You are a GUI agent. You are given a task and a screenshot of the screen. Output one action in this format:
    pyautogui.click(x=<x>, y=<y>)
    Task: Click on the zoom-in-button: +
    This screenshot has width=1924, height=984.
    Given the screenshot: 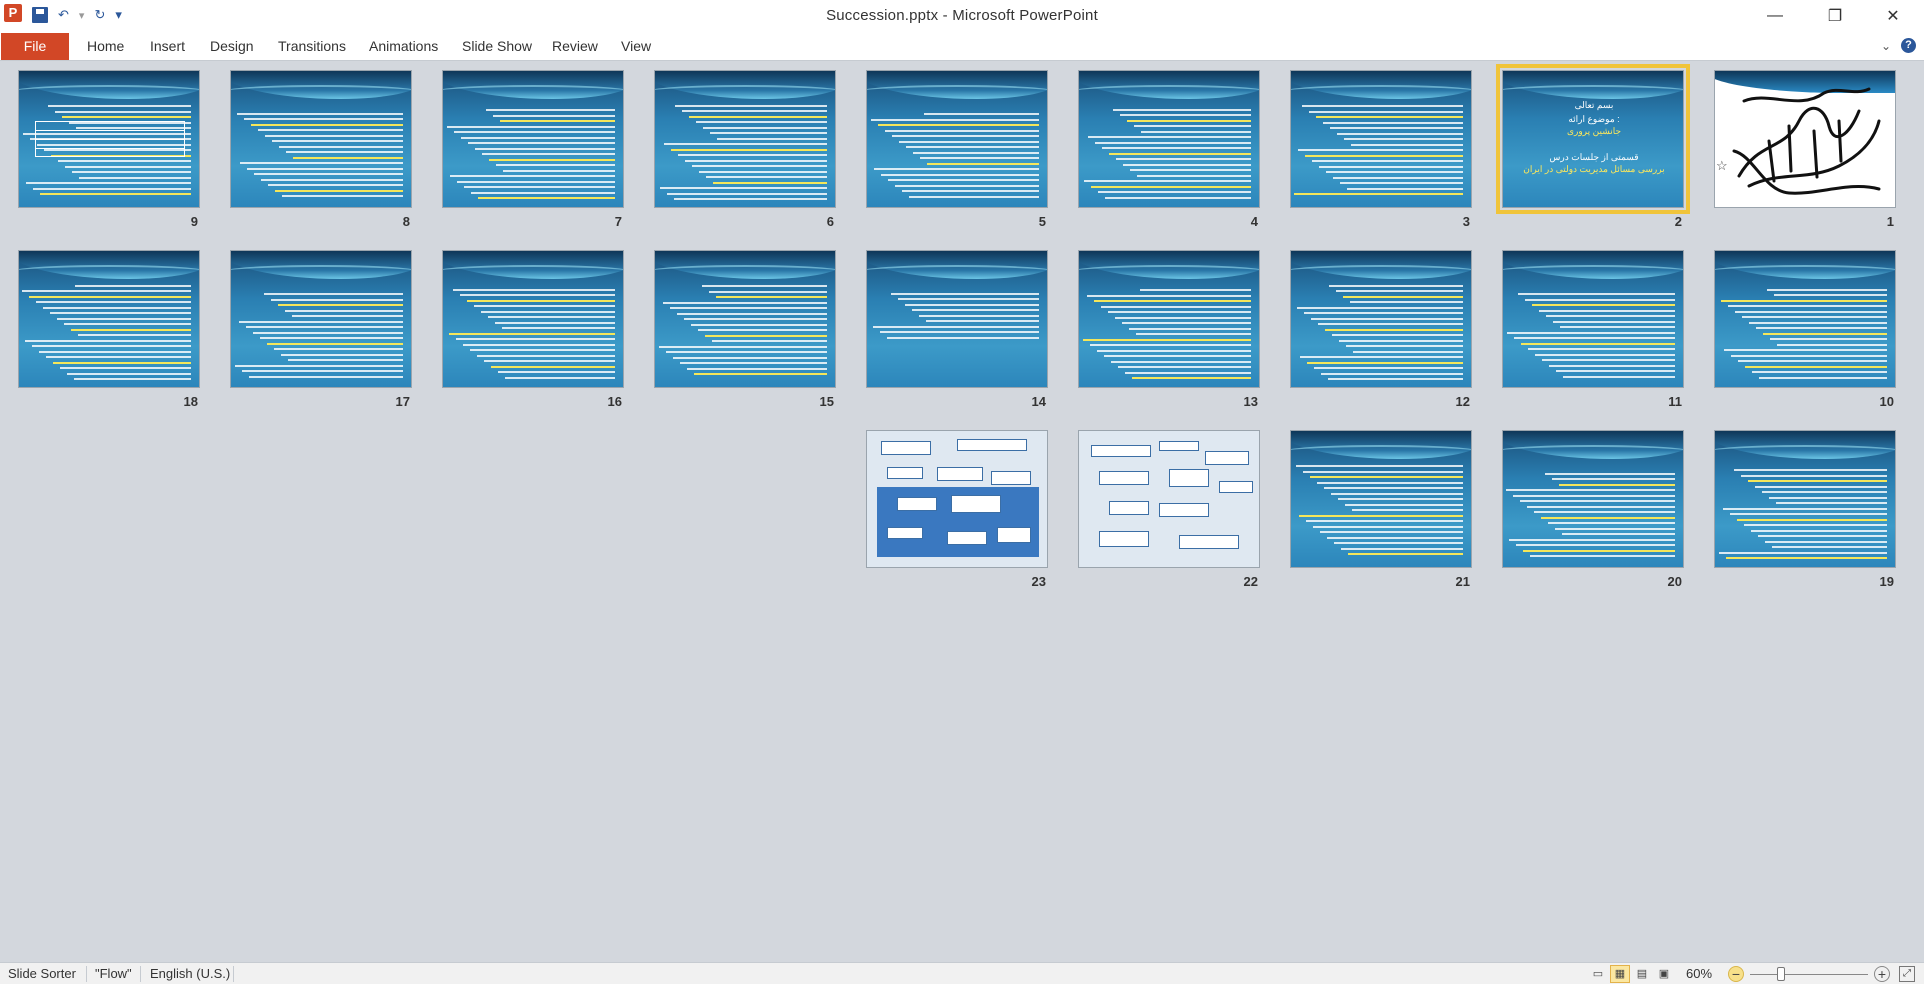 What is the action you would take?
    pyautogui.click(x=1882, y=974)
    